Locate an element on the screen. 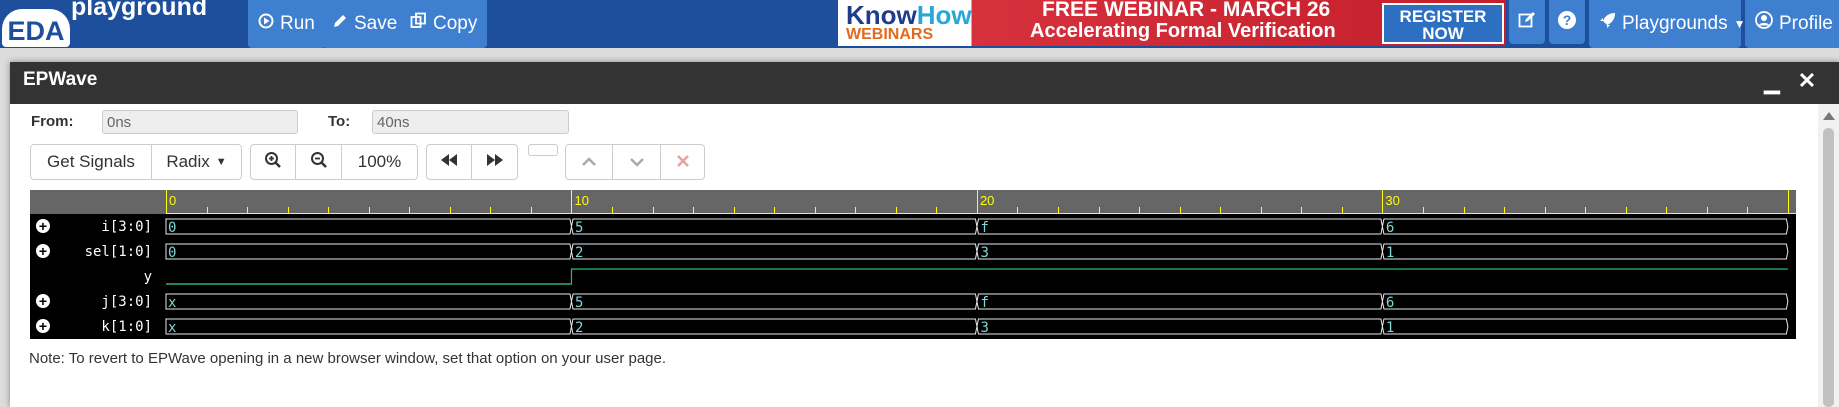 The image size is (1839, 407). profile-label: Profile is located at coordinates (1806, 23).